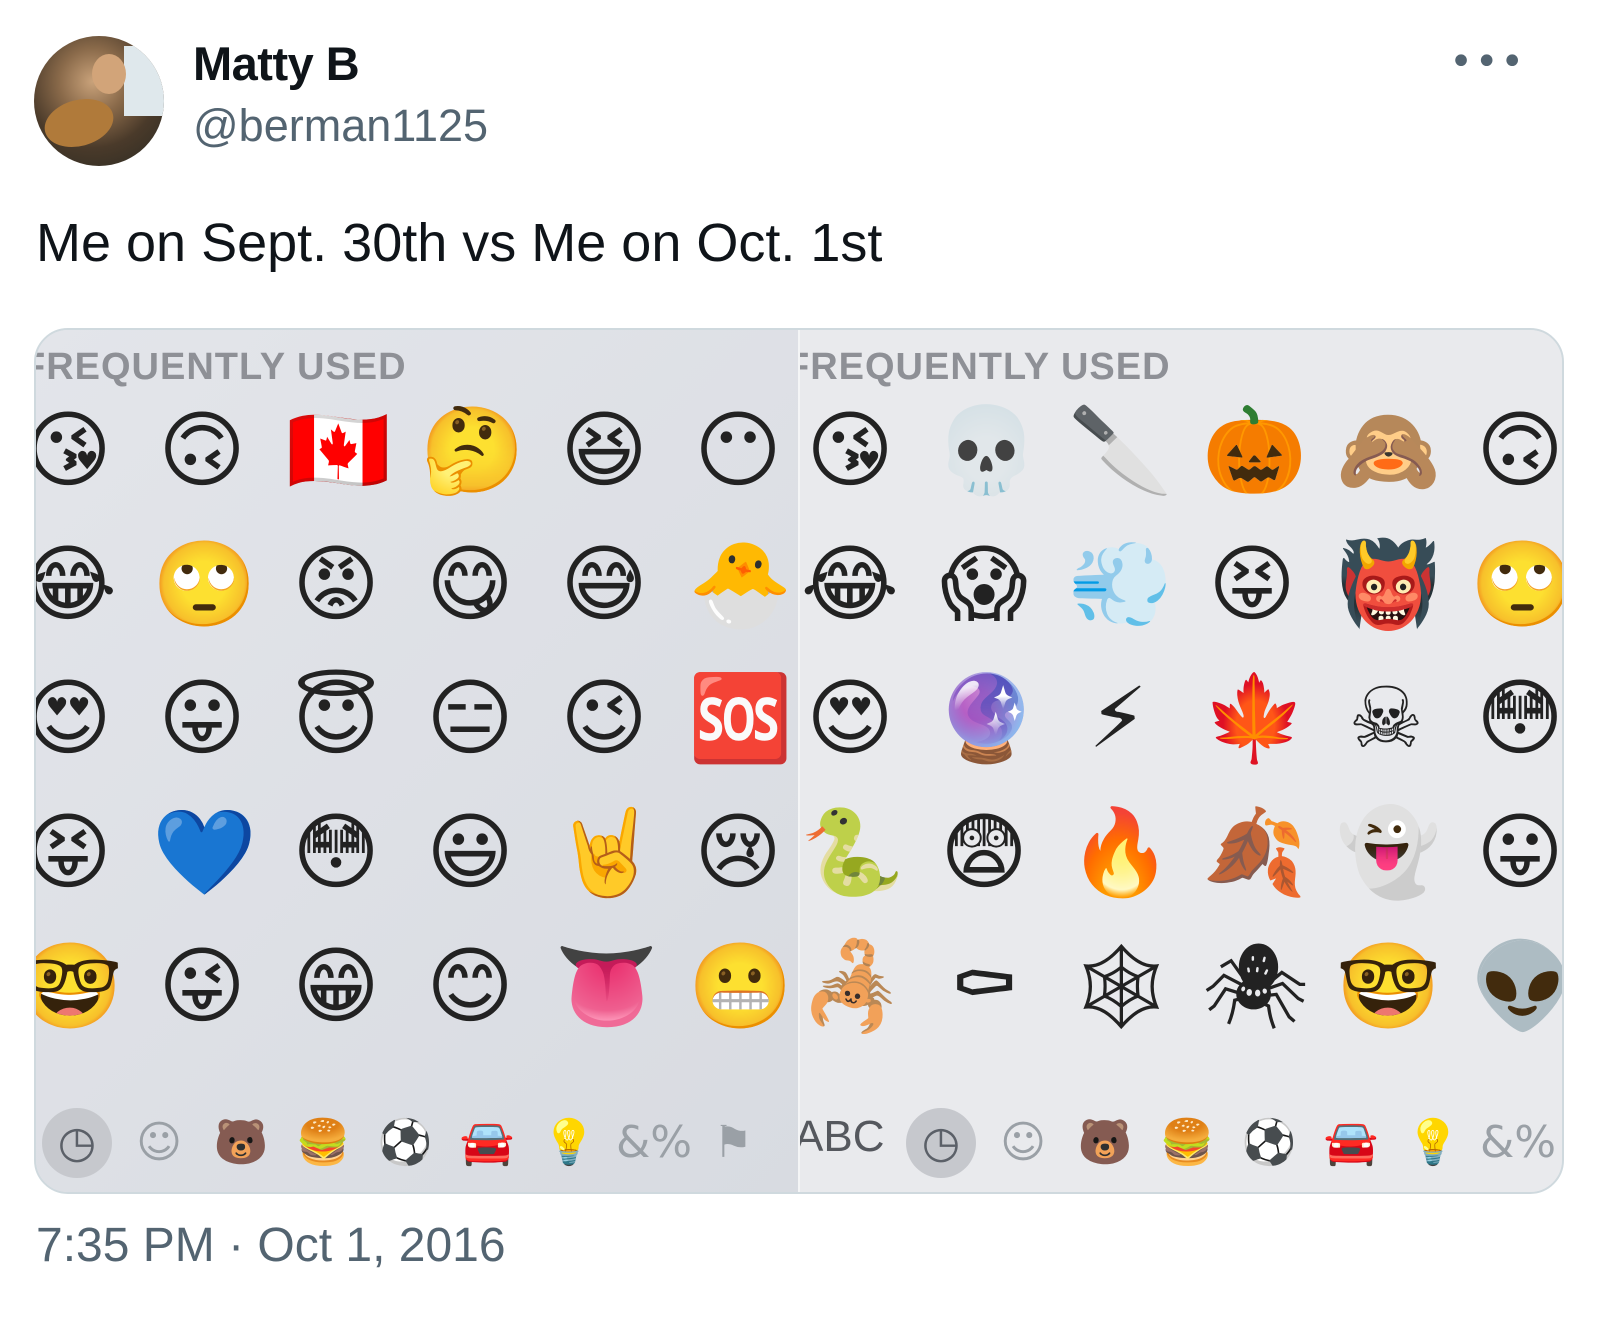  What do you see at coordinates (1388, 852) in the screenshot?
I see `emoji-key: 👻` at bounding box center [1388, 852].